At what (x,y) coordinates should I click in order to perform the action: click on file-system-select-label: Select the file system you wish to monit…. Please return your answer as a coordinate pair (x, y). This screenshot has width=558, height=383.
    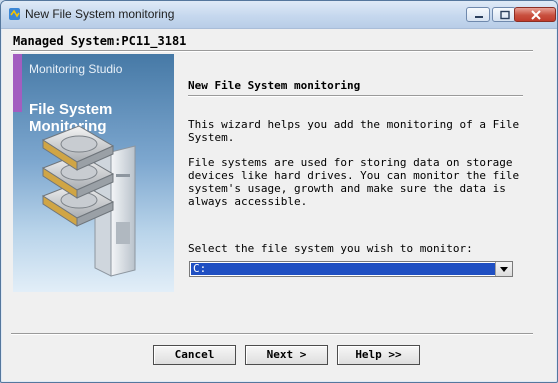
    Looking at the image, I should click on (330, 248).